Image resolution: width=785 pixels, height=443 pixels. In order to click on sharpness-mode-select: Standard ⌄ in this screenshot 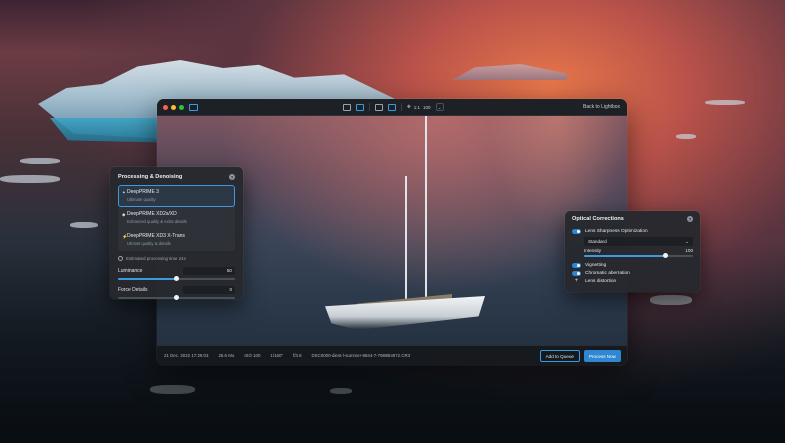, I will do `click(638, 241)`.